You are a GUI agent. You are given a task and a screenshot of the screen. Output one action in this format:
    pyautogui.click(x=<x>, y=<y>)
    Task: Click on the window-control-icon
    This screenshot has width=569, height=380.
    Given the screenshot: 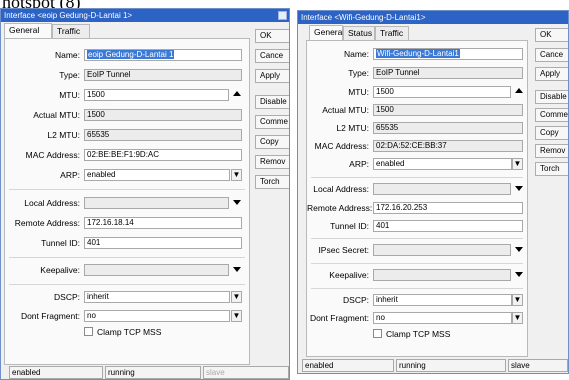 What is the action you would take?
    pyautogui.click(x=282, y=15)
    